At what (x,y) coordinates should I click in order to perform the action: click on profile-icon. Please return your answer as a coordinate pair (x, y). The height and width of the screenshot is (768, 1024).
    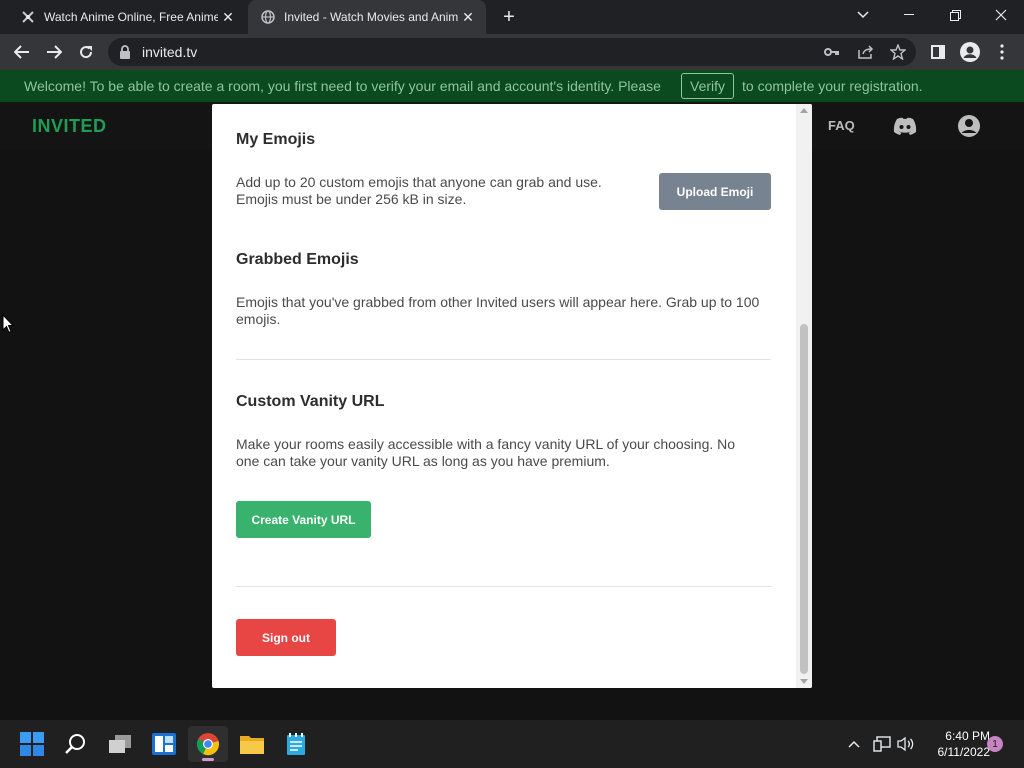
    Looking at the image, I should click on (970, 52).